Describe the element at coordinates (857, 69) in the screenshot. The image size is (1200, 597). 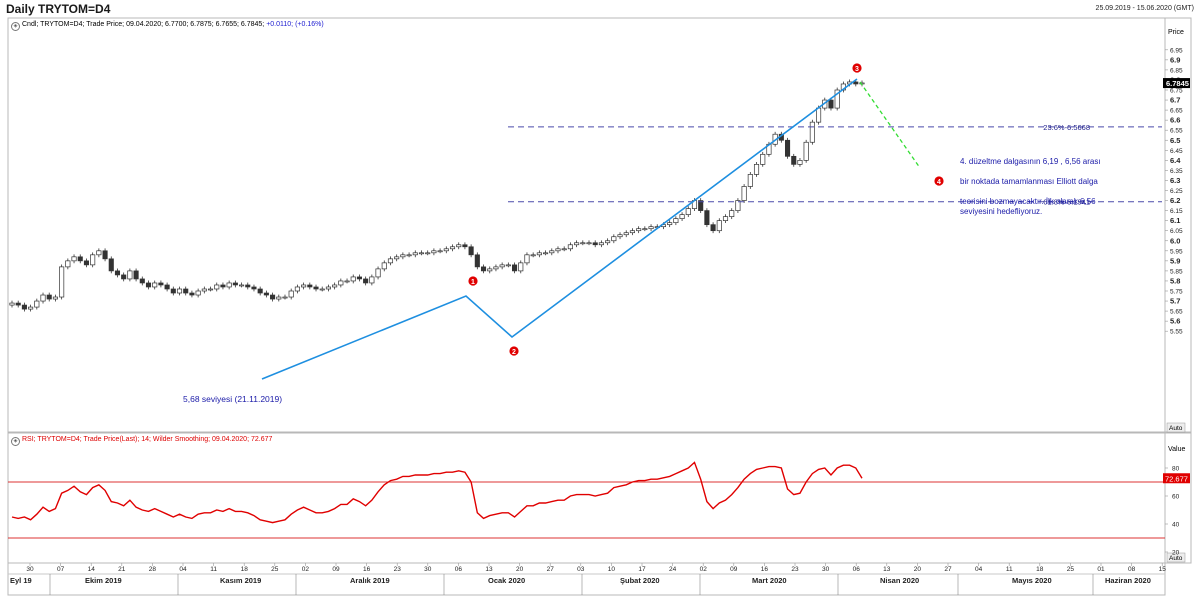
I see `wave-3-label: 3` at that location.